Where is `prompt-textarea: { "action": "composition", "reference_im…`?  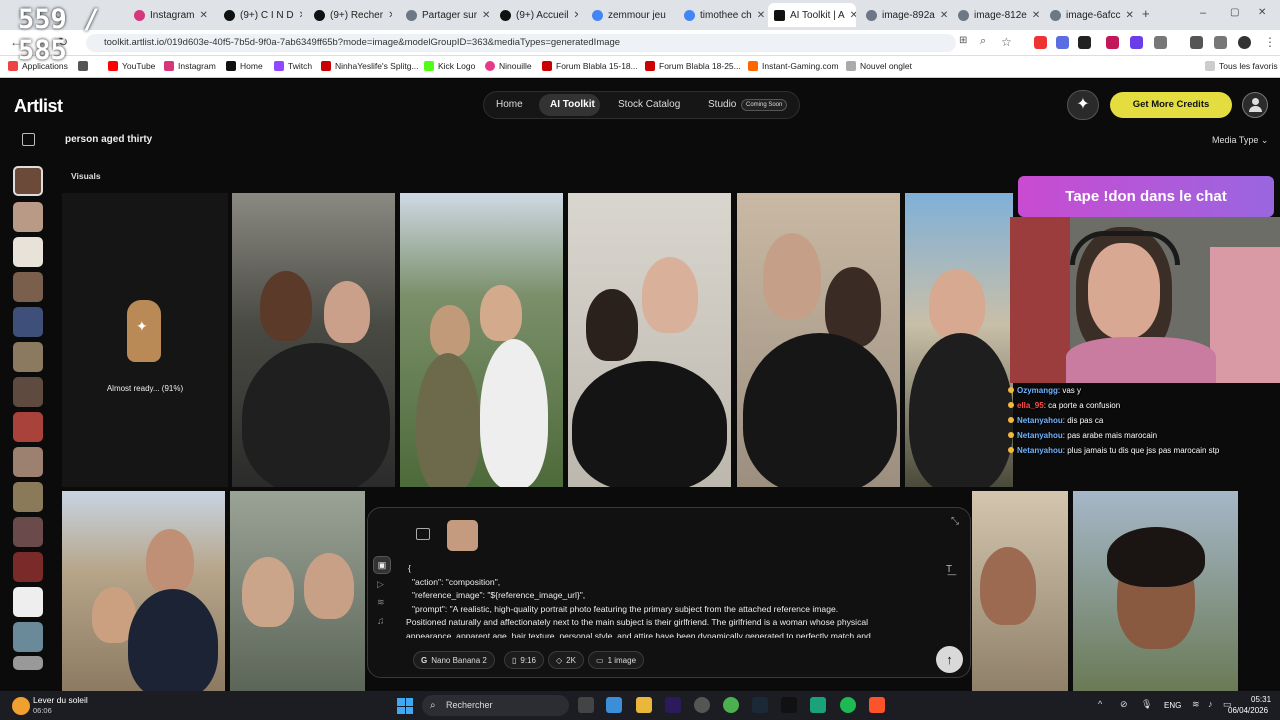 prompt-textarea: { "action": "composition", "reference_im… is located at coordinates (668, 600).